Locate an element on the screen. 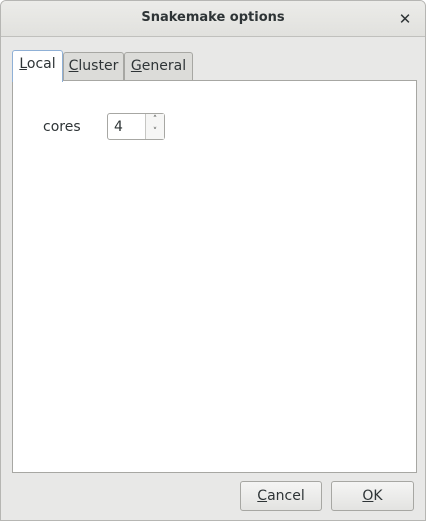 This screenshot has width=426, height=521. title-bar: Snakemake options ✕ is located at coordinates (213, 19).